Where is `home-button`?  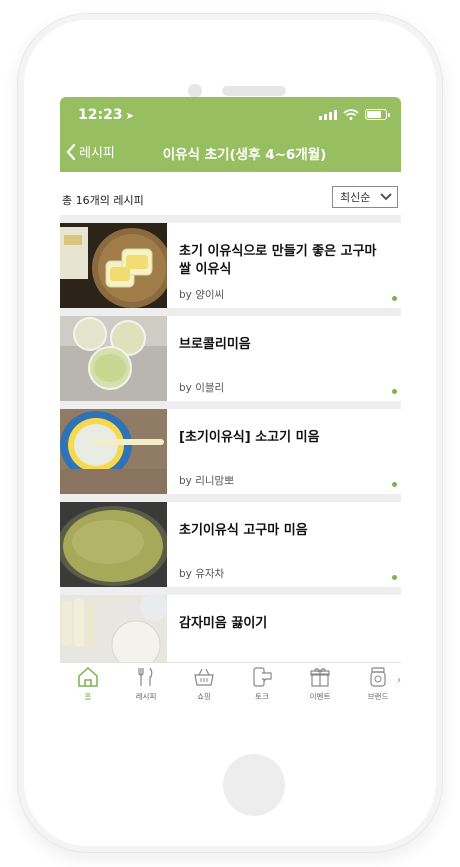
home-button is located at coordinates (254, 785).